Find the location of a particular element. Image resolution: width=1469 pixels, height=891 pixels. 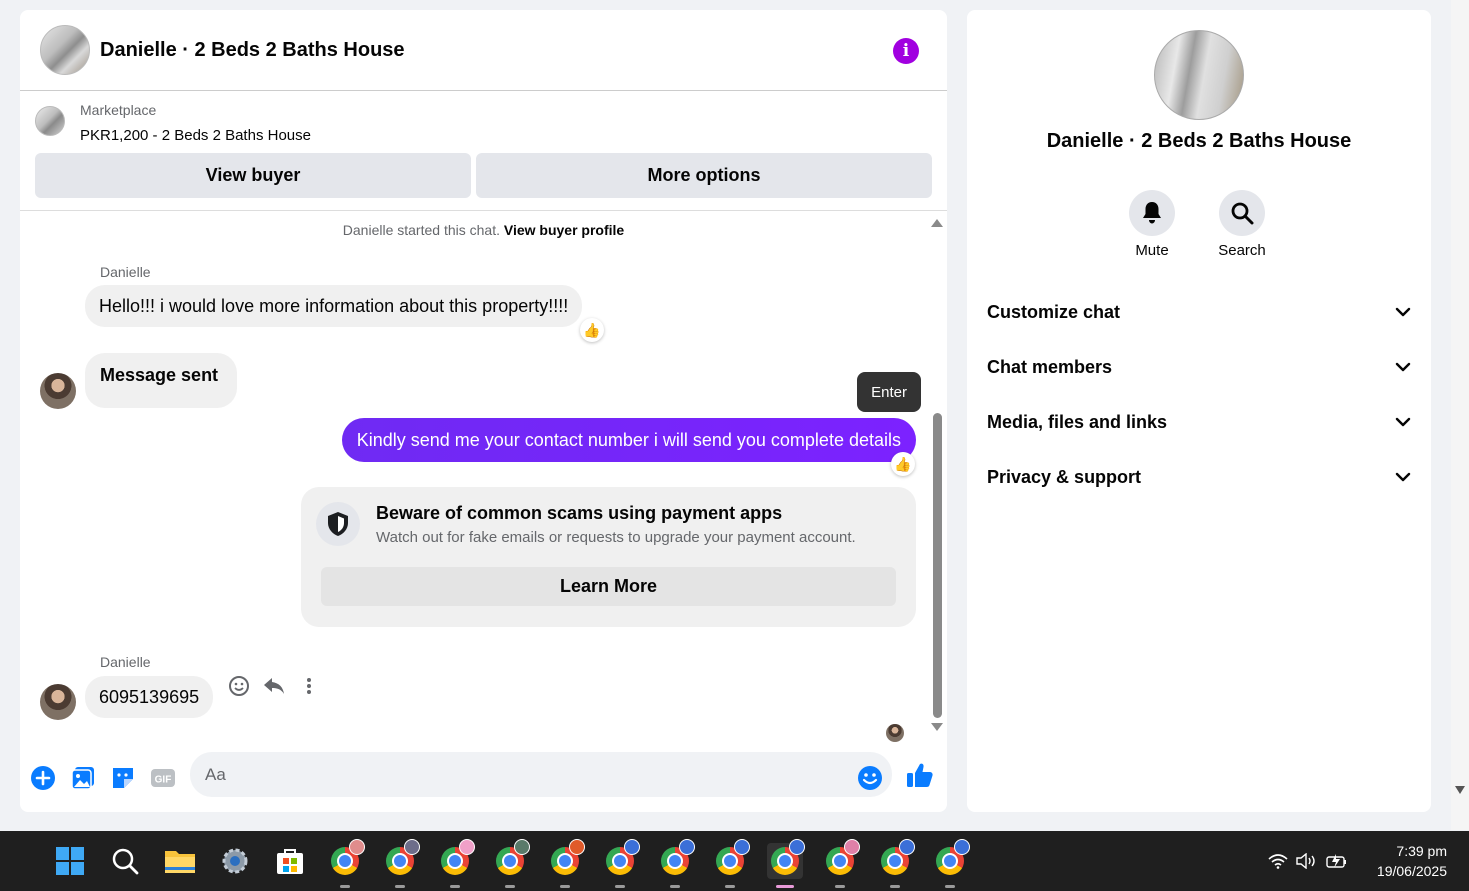

taskbar: 7:39 pm 19/06/2025 is located at coordinates (734, 861).